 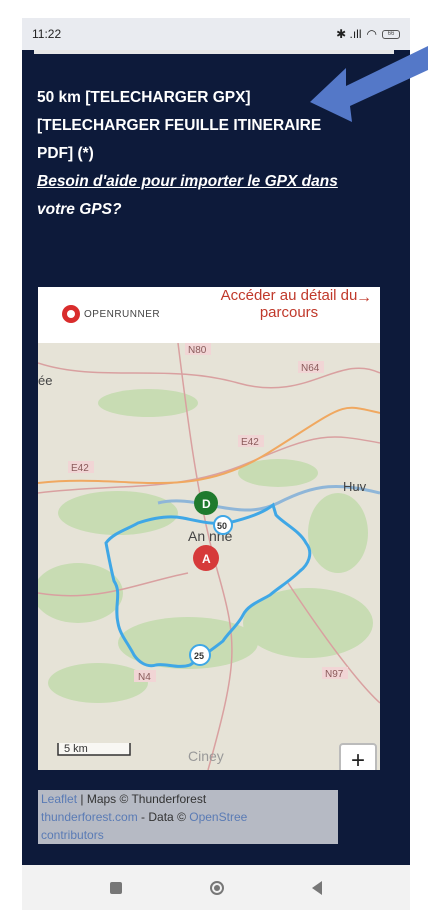 I want to click on pdf-note: PDF] (*), so click(x=65, y=153).